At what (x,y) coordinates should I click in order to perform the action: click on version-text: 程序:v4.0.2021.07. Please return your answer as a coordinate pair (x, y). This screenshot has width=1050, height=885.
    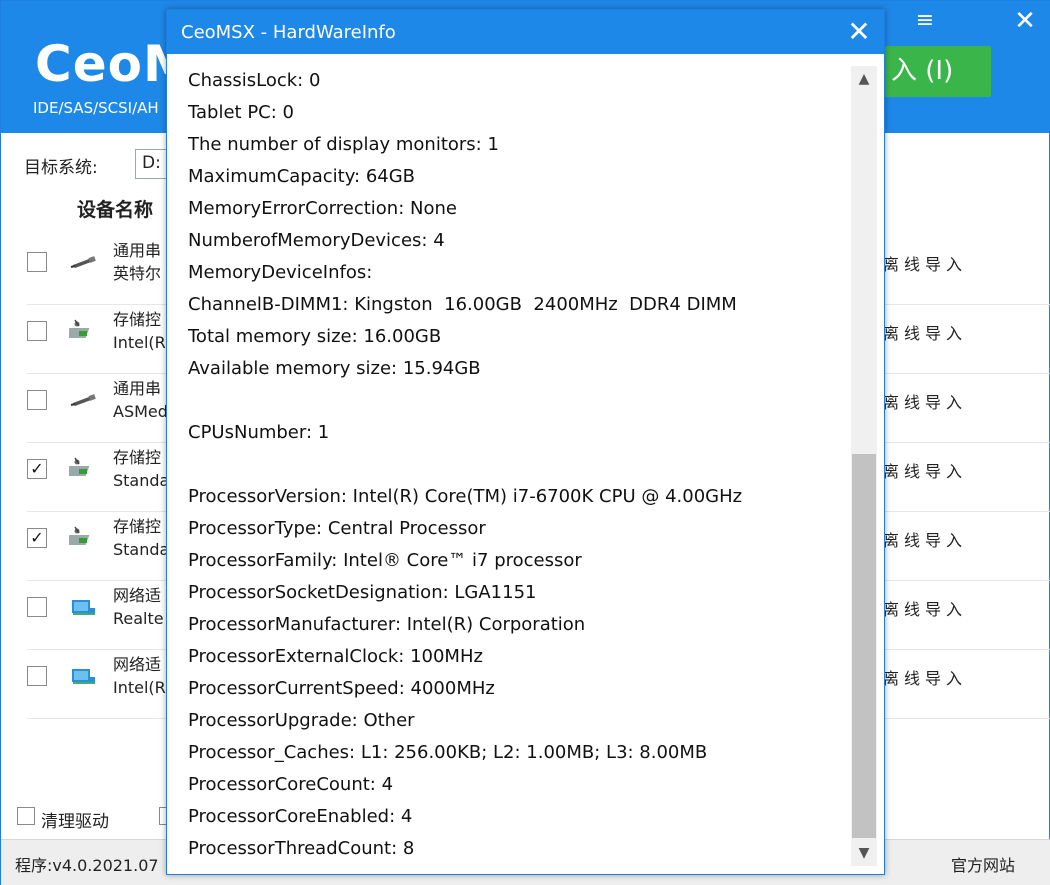
    Looking at the image, I should click on (87, 865).